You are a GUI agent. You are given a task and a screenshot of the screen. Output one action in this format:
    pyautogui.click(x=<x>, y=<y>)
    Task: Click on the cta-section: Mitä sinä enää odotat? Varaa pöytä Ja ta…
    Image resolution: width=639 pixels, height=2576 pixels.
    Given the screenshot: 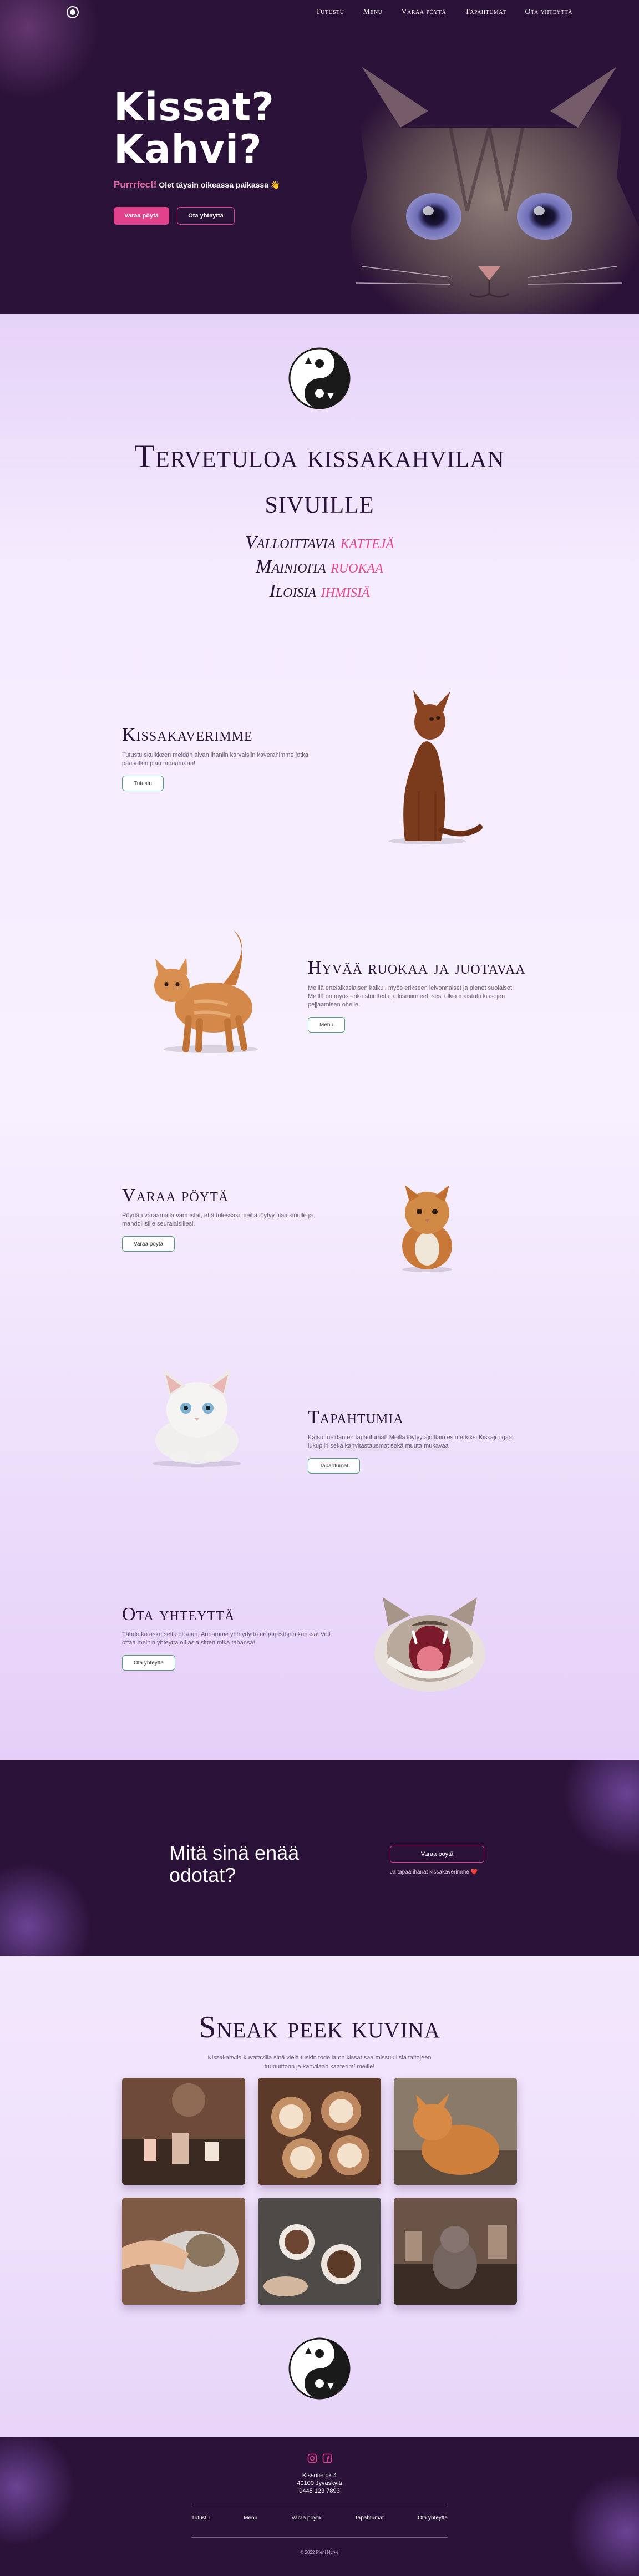 What is the action you would take?
    pyautogui.click(x=319, y=1858)
    